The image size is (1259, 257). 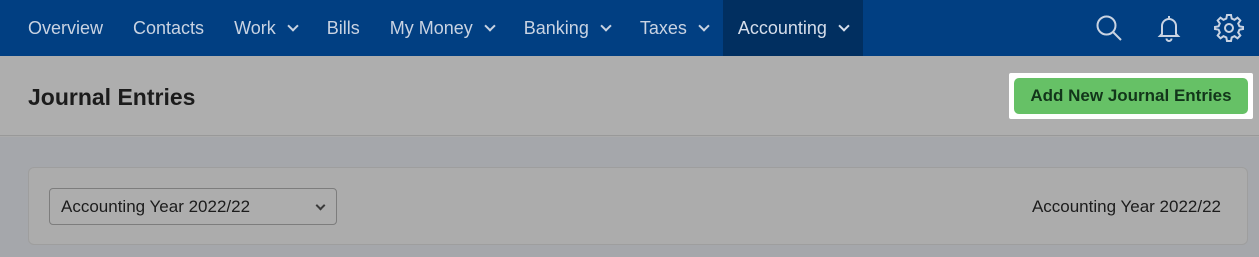 What do you see at coordinates (1229, 28) in the screenshot?
I see `gear-icon` at bounding box center [1229, 28].